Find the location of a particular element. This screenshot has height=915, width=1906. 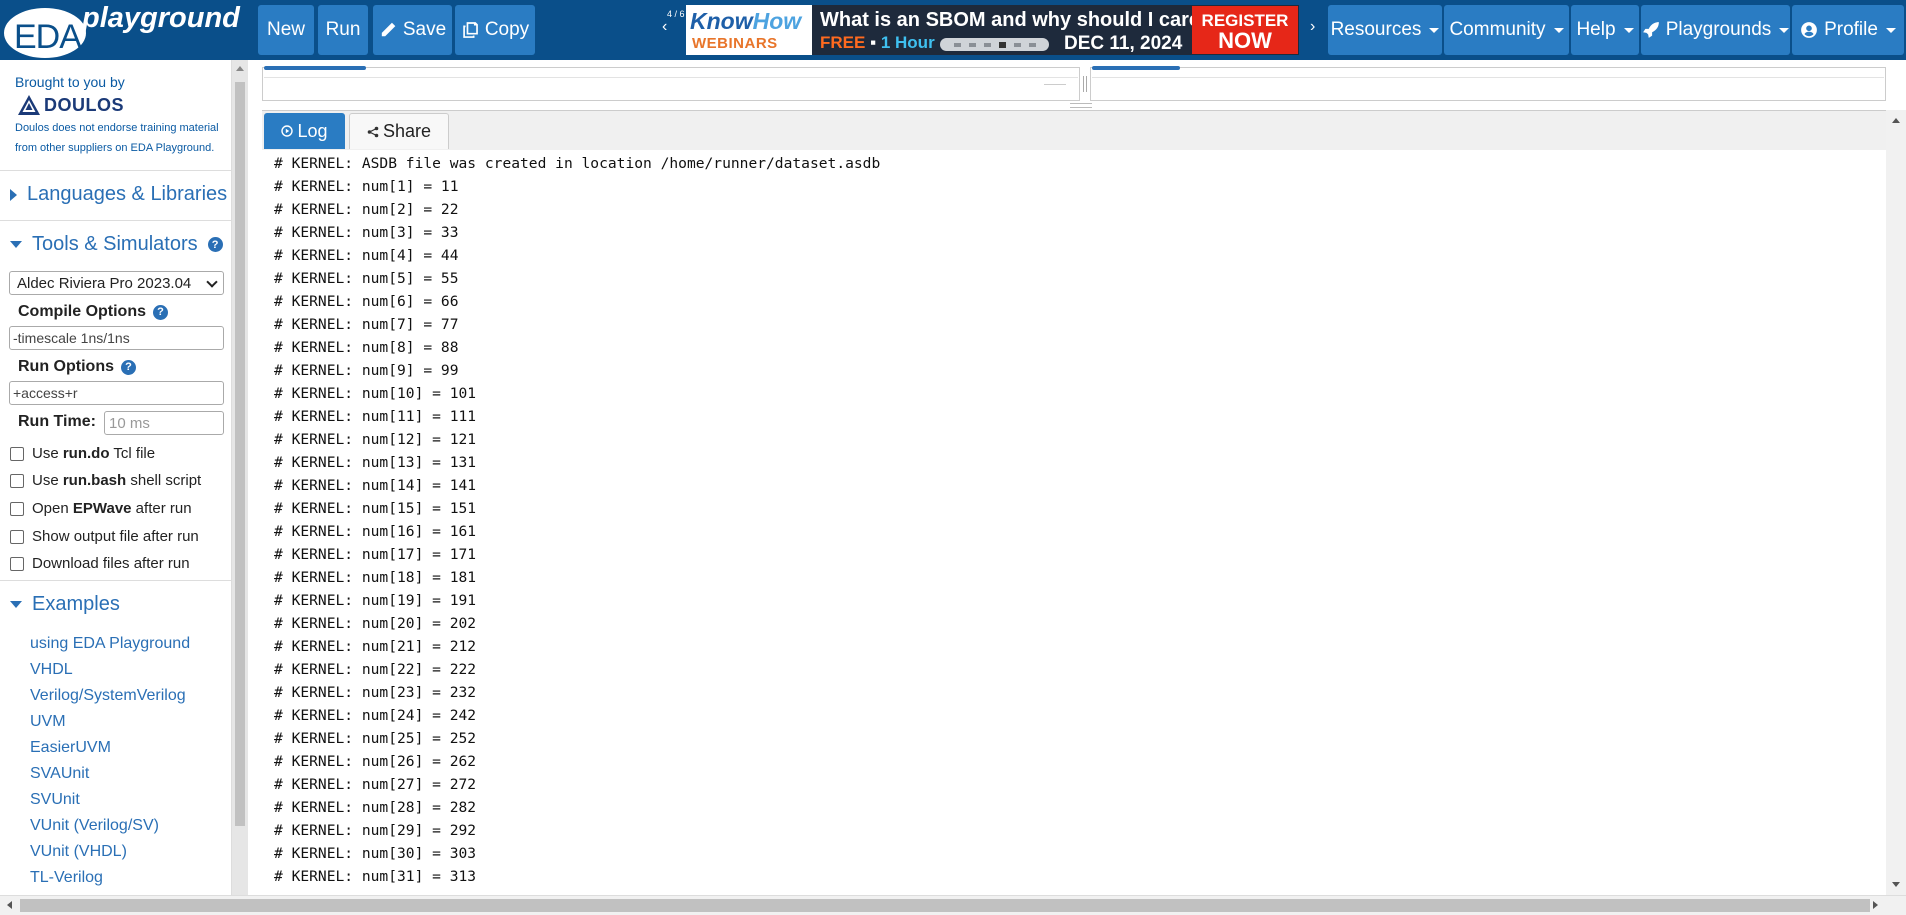

log-line: # KERNEL: num[25] = 252 is located at coordinates (375, 738).